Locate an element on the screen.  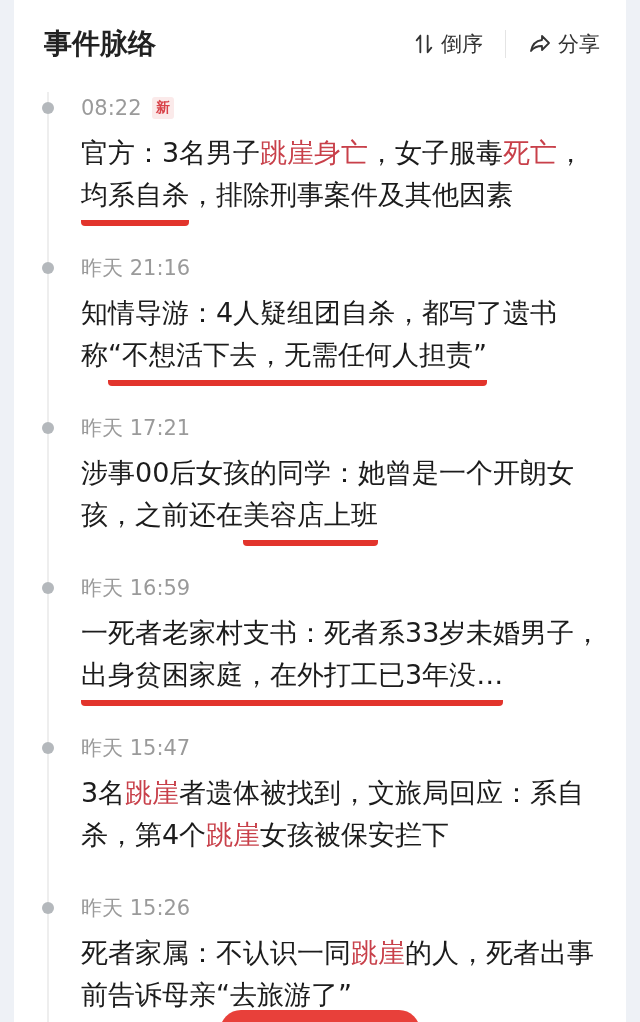
event-time: 昨天 17:21 is located at coordinates (136, 428).